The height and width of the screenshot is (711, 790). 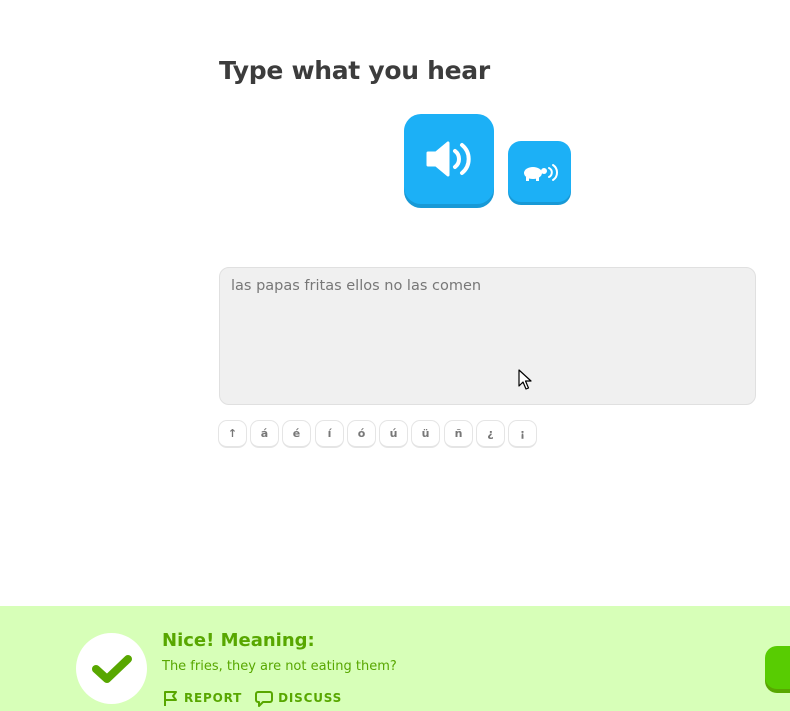 What do you see at coordinates (264, 434) in the screenshot?
I see `key-a-acute: á` at bounding box center [264, 434].